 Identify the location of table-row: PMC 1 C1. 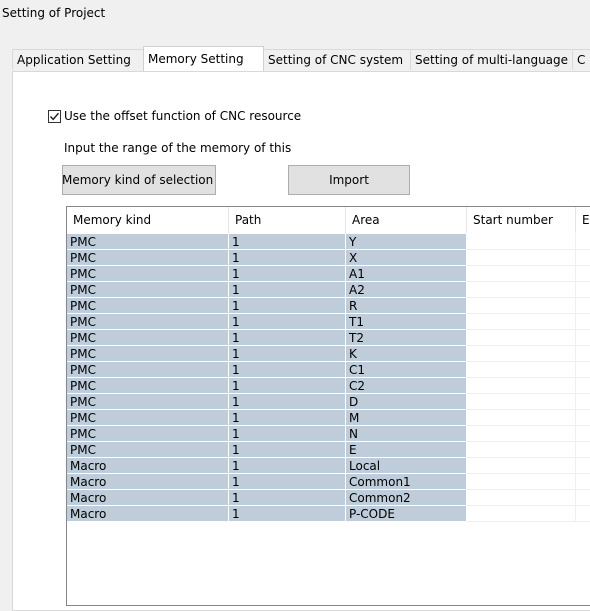
(328, 370).